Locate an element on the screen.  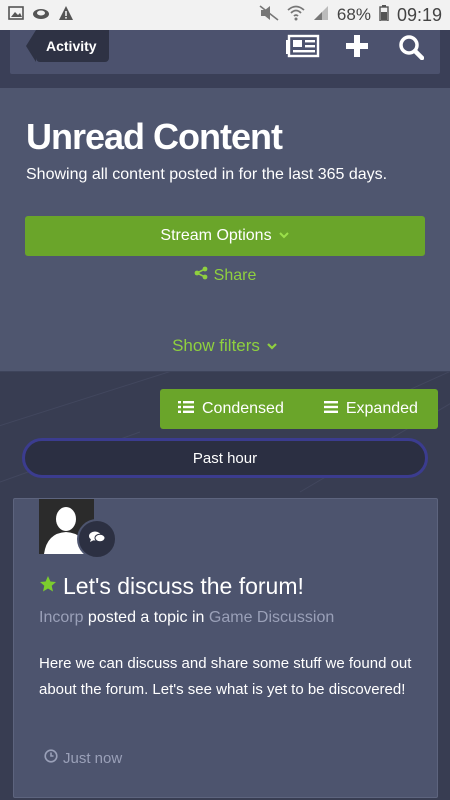
signal-icon is located at coordinates (321, 15).